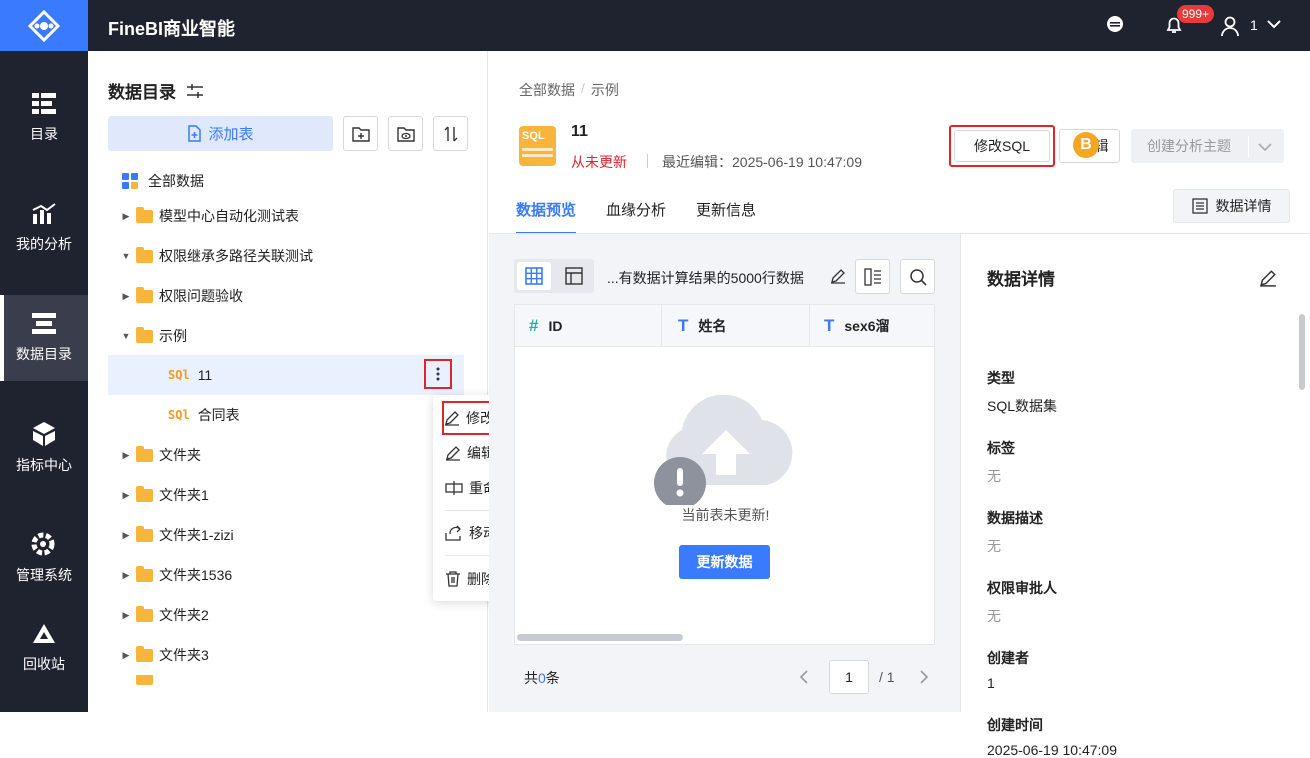  I want to click on detail-value: 2025-06-19 10:47:09, so click(1052, 750).